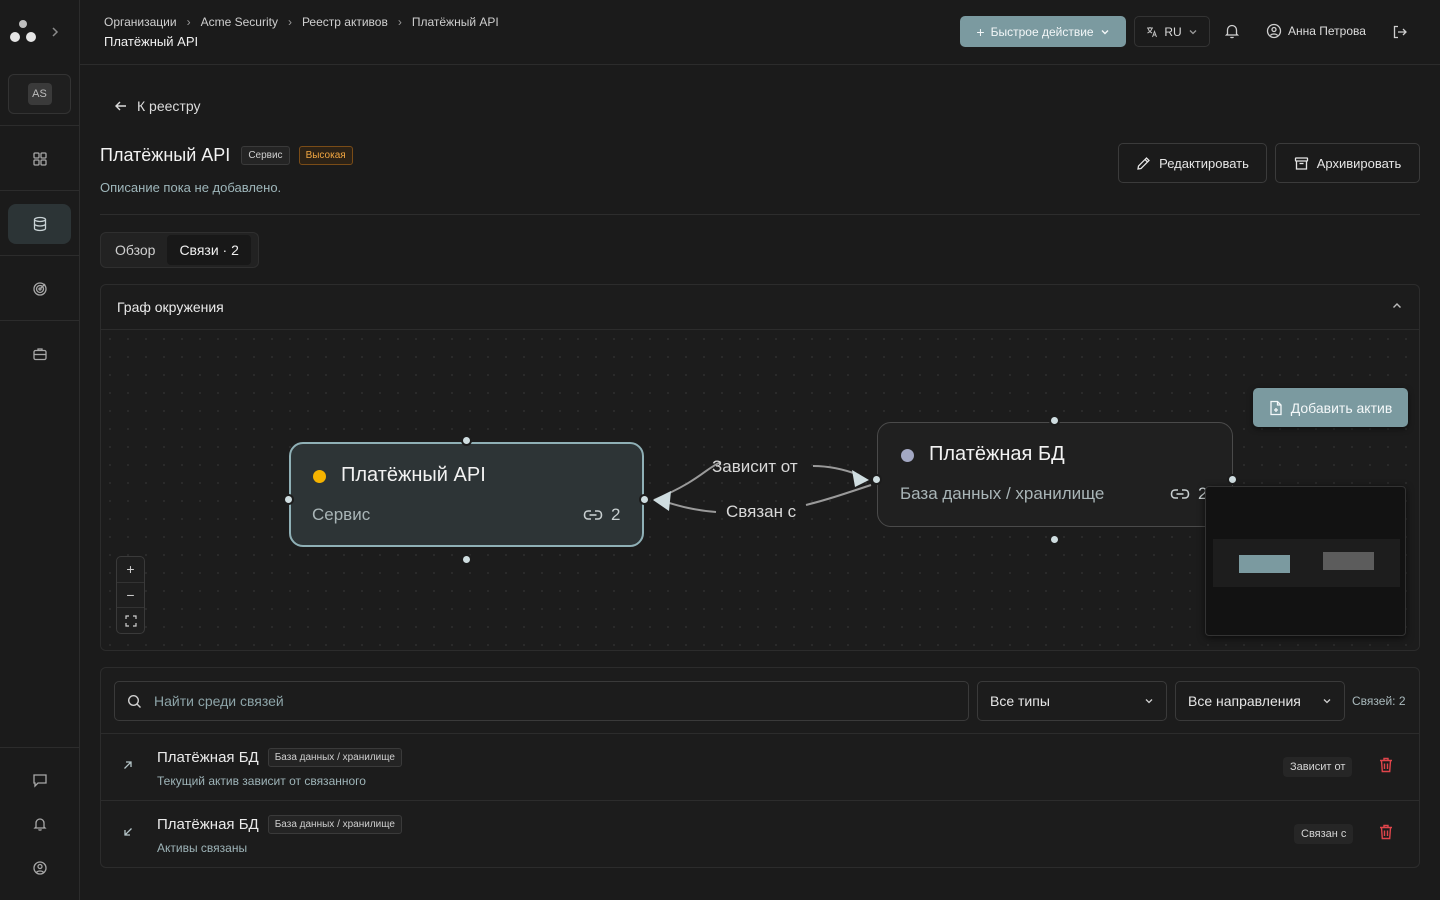 The height and width of the screenshot is (900, 1440). I want to click on edge-label-depends-on: Зависит от, so click(755, 467).